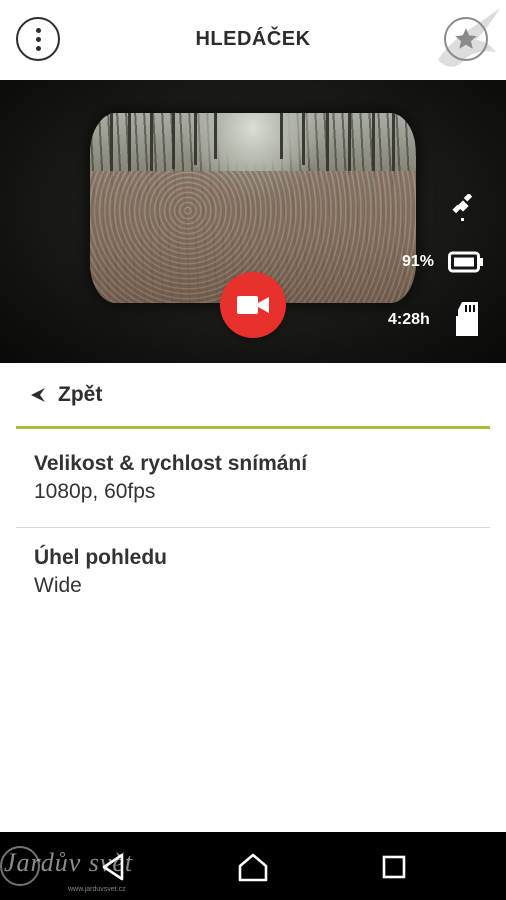 The image size is (506, 900). Describe the element at coordinates (95, 491) in the screenshot. I see `setting-value: 1080p, 60fps` at that location.